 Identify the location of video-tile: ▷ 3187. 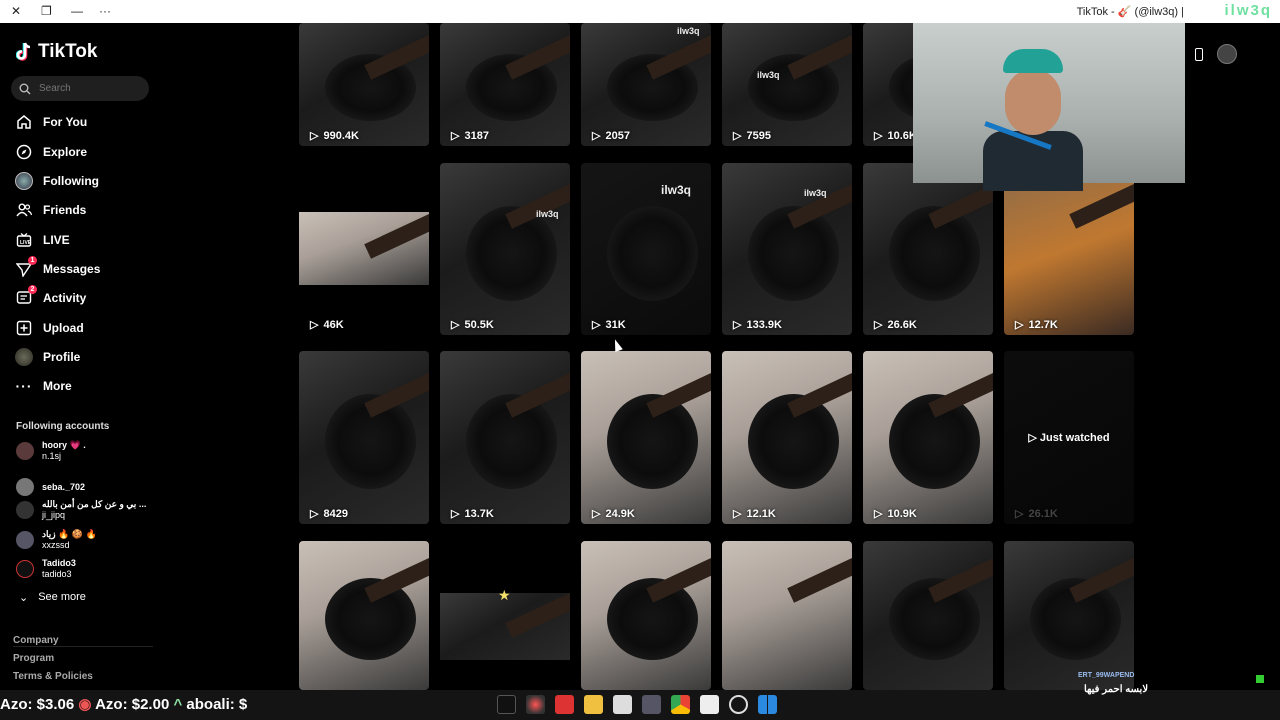
(505, 84).